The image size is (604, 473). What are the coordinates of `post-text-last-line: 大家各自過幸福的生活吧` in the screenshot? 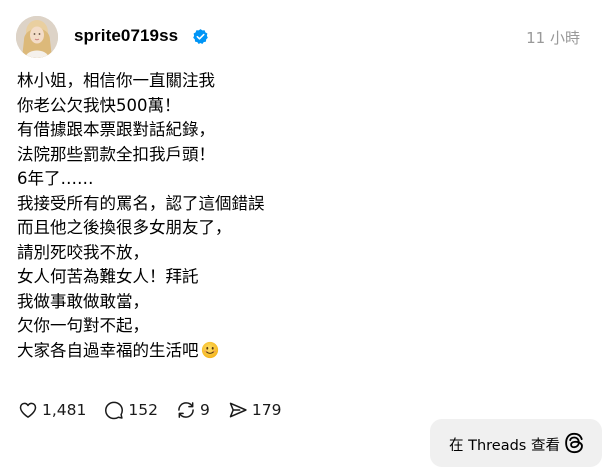 It's located at (297, 351).